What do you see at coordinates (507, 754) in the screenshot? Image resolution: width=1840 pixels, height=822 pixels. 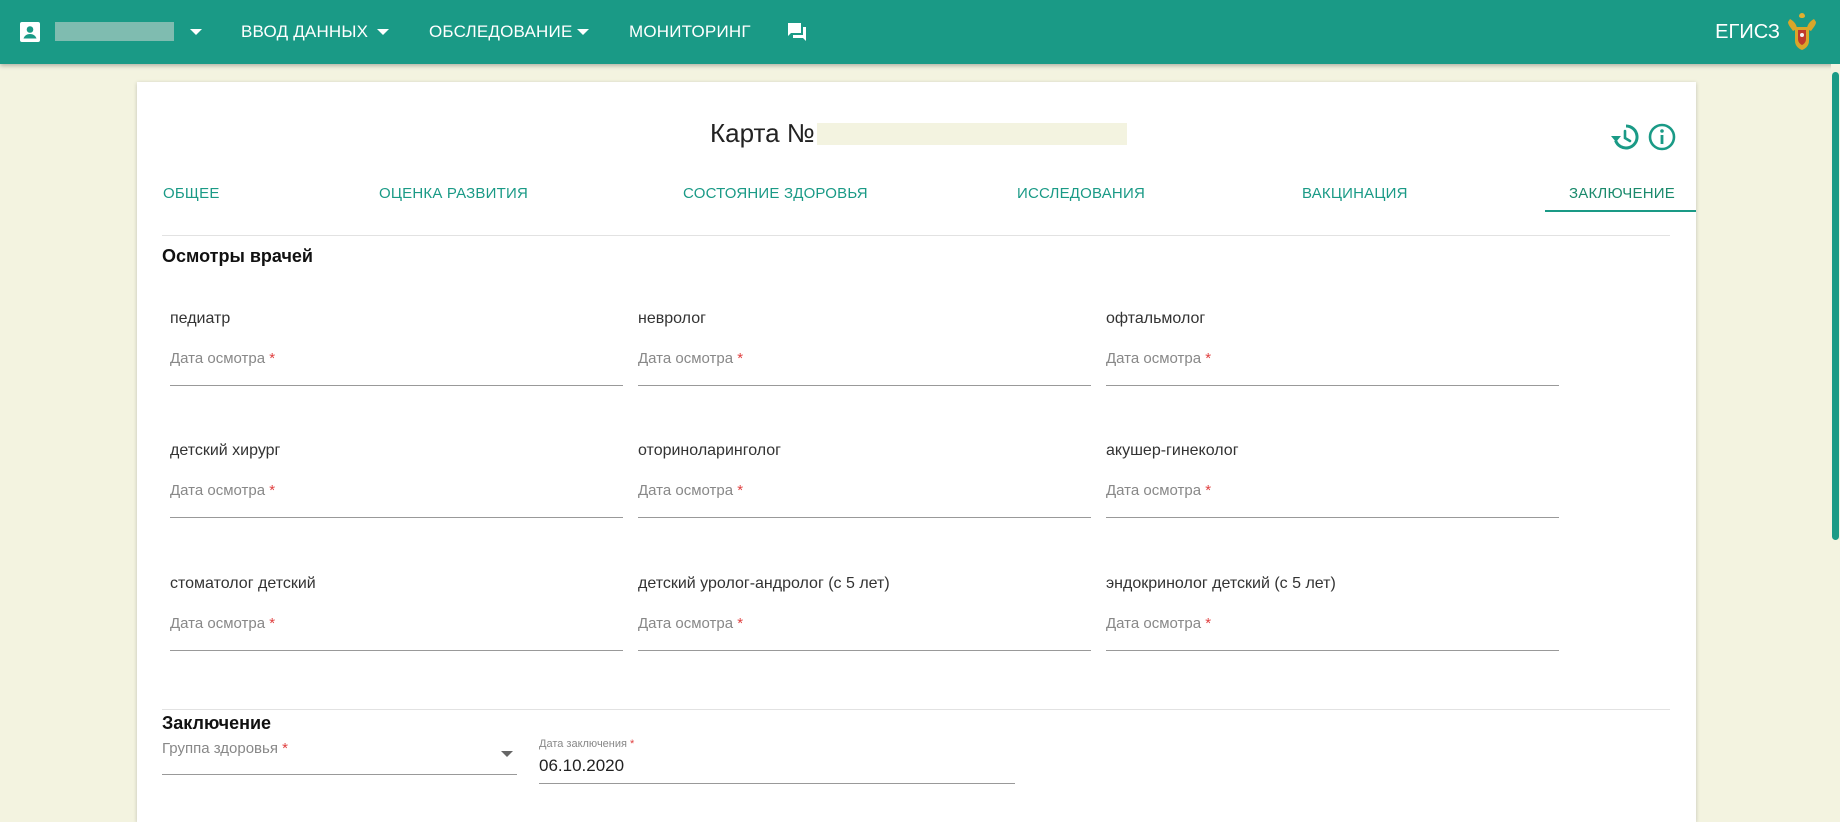 I see `dropdown-arrow-icon` at bounding box center [507, 754].